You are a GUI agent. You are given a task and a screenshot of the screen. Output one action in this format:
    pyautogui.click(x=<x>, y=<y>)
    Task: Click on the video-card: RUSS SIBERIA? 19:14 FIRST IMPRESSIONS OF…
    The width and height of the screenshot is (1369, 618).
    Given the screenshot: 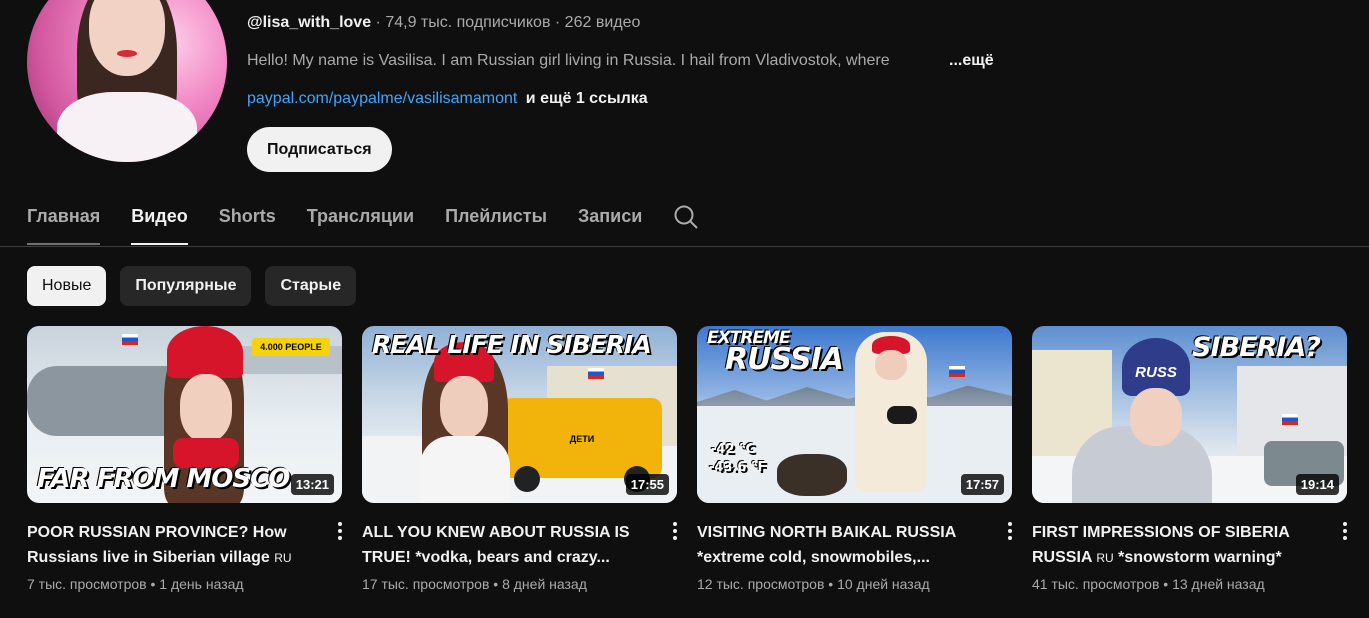 What is the action you would take?
    pyautogui.click(x=1189, y=459)
    